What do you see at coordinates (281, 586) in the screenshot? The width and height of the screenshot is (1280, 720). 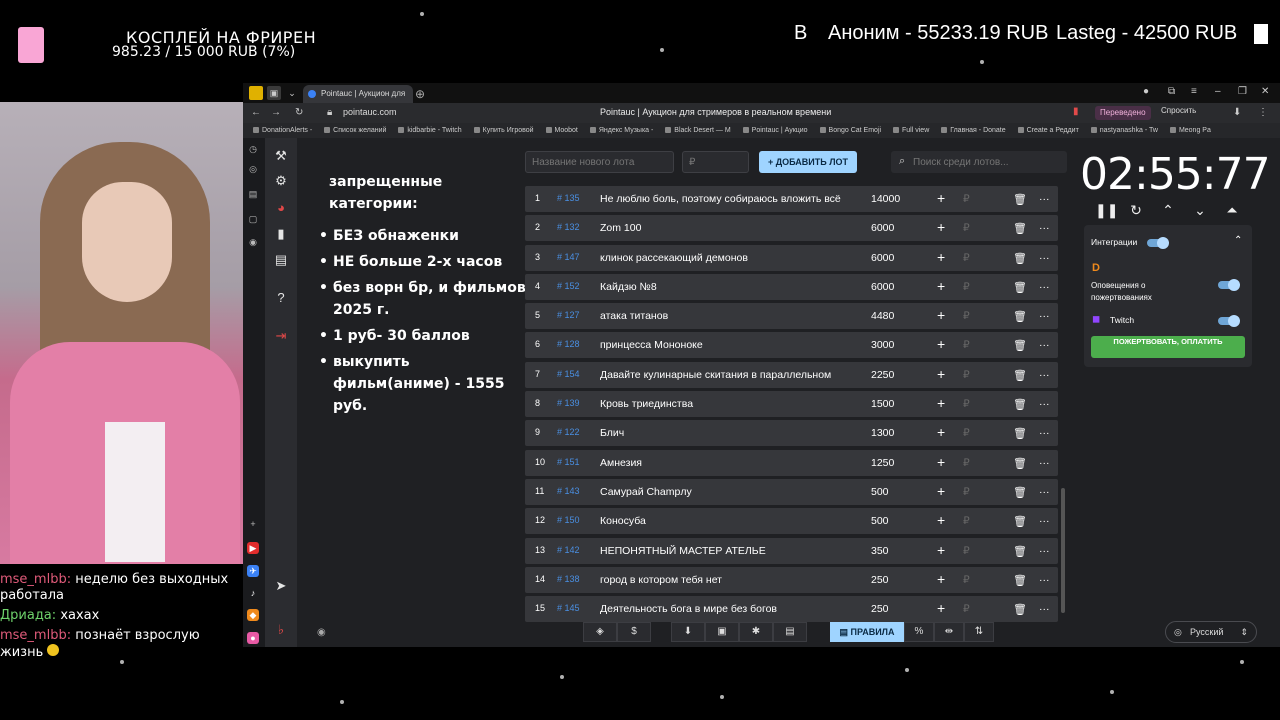 I see `send-icon: ➤` at bounding box center [281, 586].